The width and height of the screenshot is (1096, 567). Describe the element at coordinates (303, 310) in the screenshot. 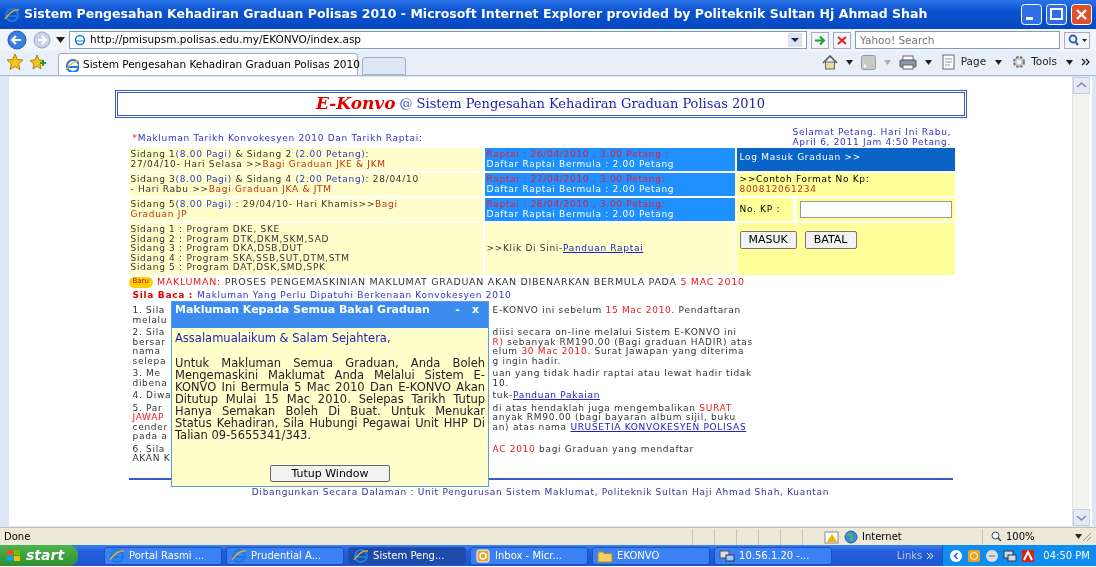

I see `popup-title: Makluman Kepada Semua Bakal Graduan` at that location.